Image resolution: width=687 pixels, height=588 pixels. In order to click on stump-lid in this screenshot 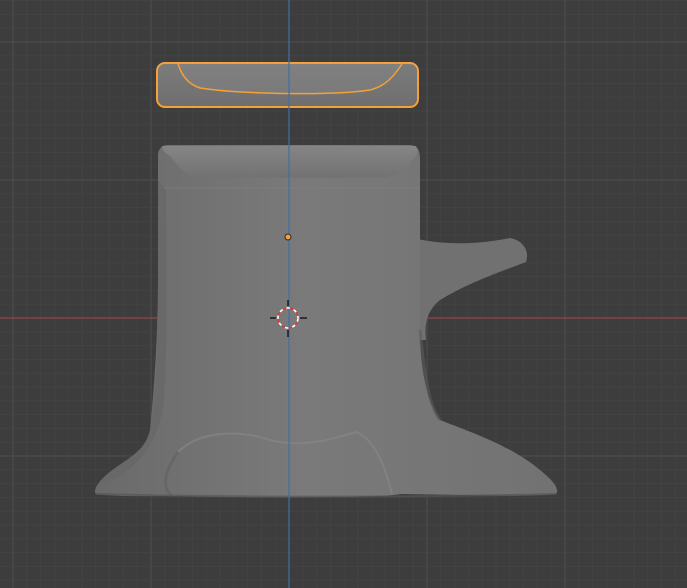, I will do `click(287, 85)`.